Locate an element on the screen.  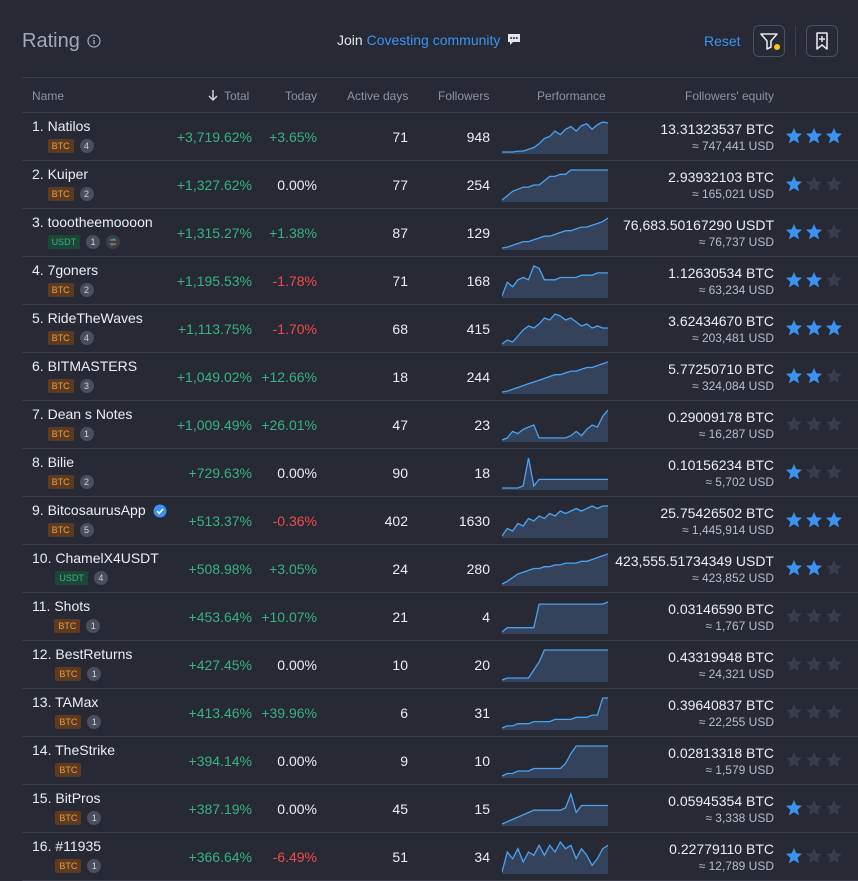
today-return: +26.01% is located at coordinates (289, 425).